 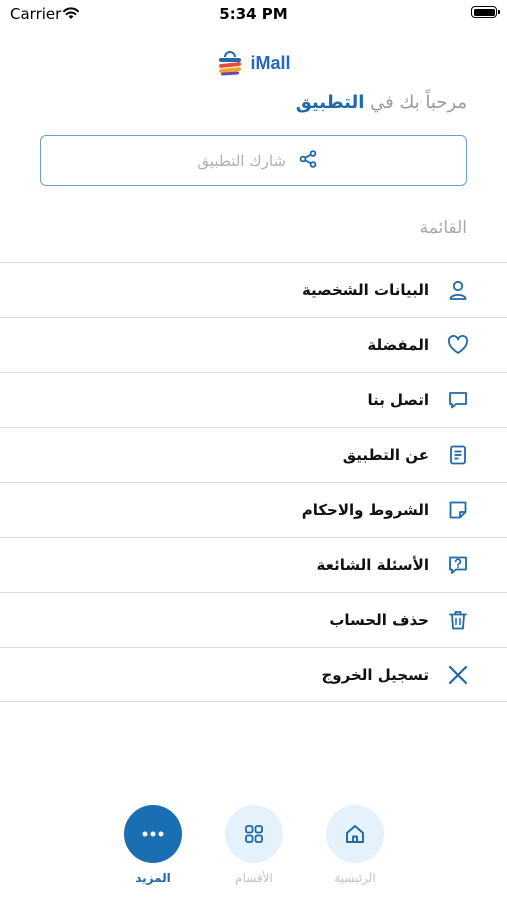 What do you see at coordinates (443, 228) in the screenshot?
I see `menu-title: القائمة` at bounding box center [443, 228].